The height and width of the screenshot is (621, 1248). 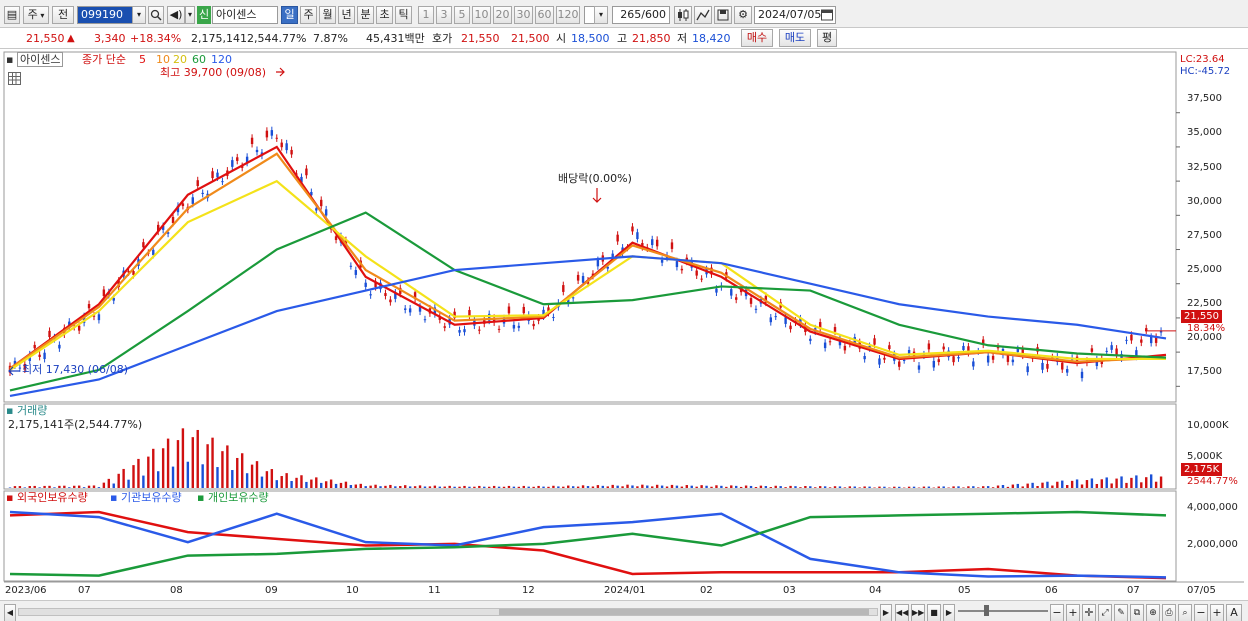 What do you see at coordinates (683, 15) in the screenshot?
I see `candle-type-icon` at bounding box center [683, 15].